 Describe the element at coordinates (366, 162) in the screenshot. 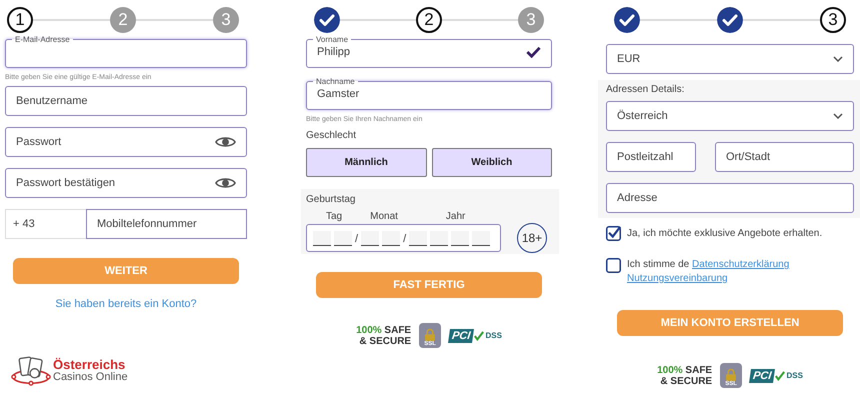

I see `gender-button: Männlich` at that location.